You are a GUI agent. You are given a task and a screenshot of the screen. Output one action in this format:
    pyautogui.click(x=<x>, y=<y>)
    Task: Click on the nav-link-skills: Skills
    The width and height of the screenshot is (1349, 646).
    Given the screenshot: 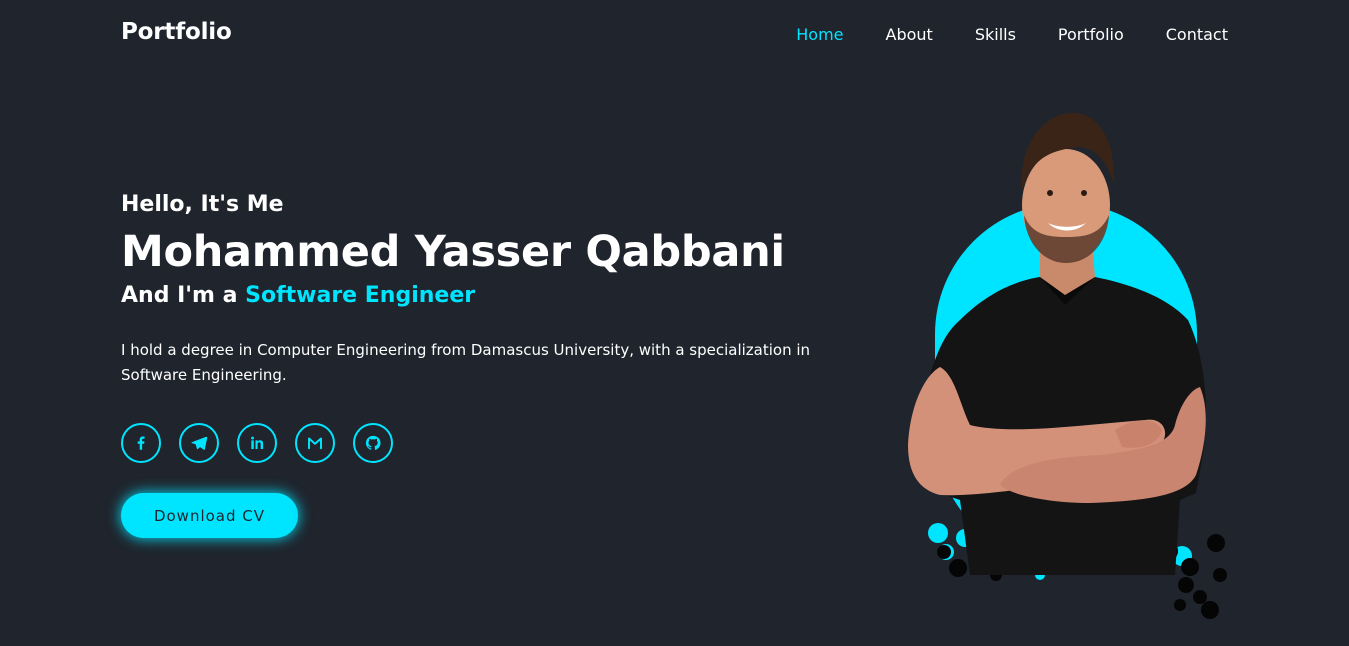 What is the action you would take?
    pyautogui.click(x=995, y=34)
    